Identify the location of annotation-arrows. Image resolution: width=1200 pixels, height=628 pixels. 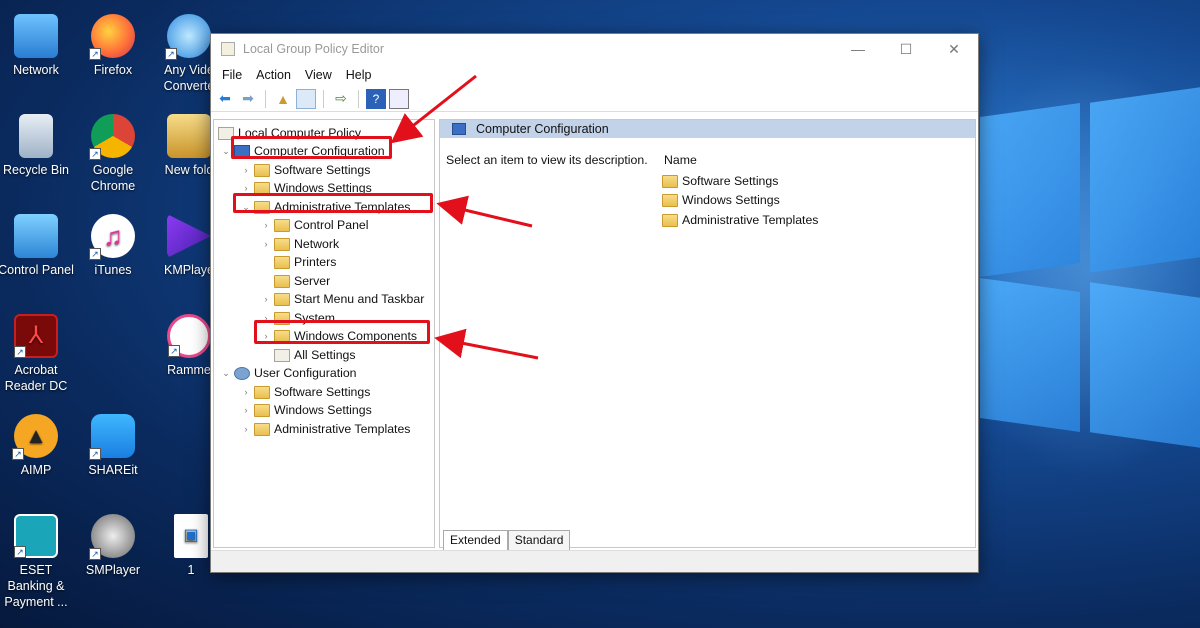
(464, 217).